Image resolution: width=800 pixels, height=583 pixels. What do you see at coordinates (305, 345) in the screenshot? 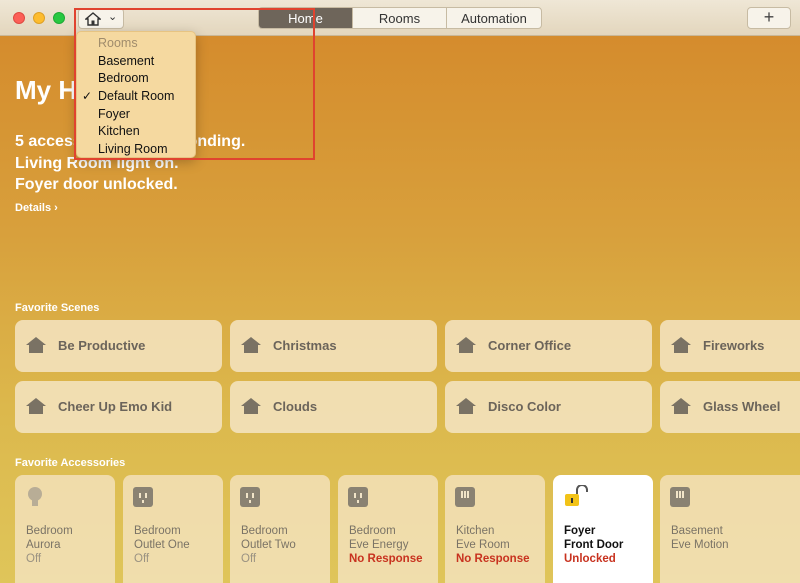
I see `scene-label: Christmas` at bounding box center [305, 345].